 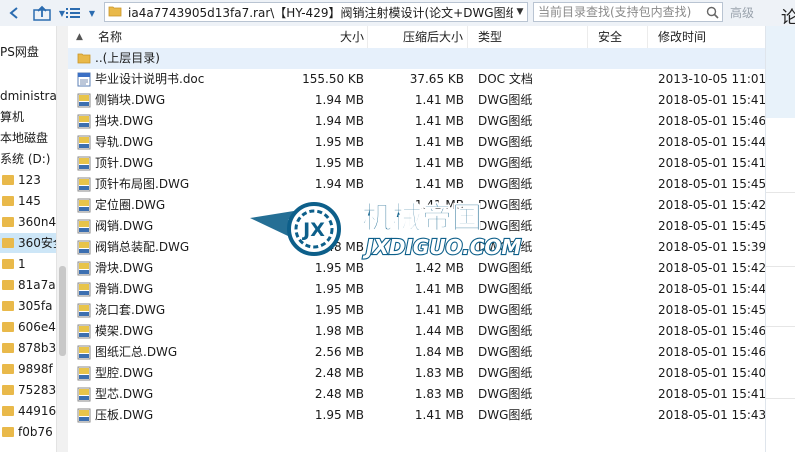 I want to click on file-modified: 2018-05-01 15:41:, so click(x=711, y=100).